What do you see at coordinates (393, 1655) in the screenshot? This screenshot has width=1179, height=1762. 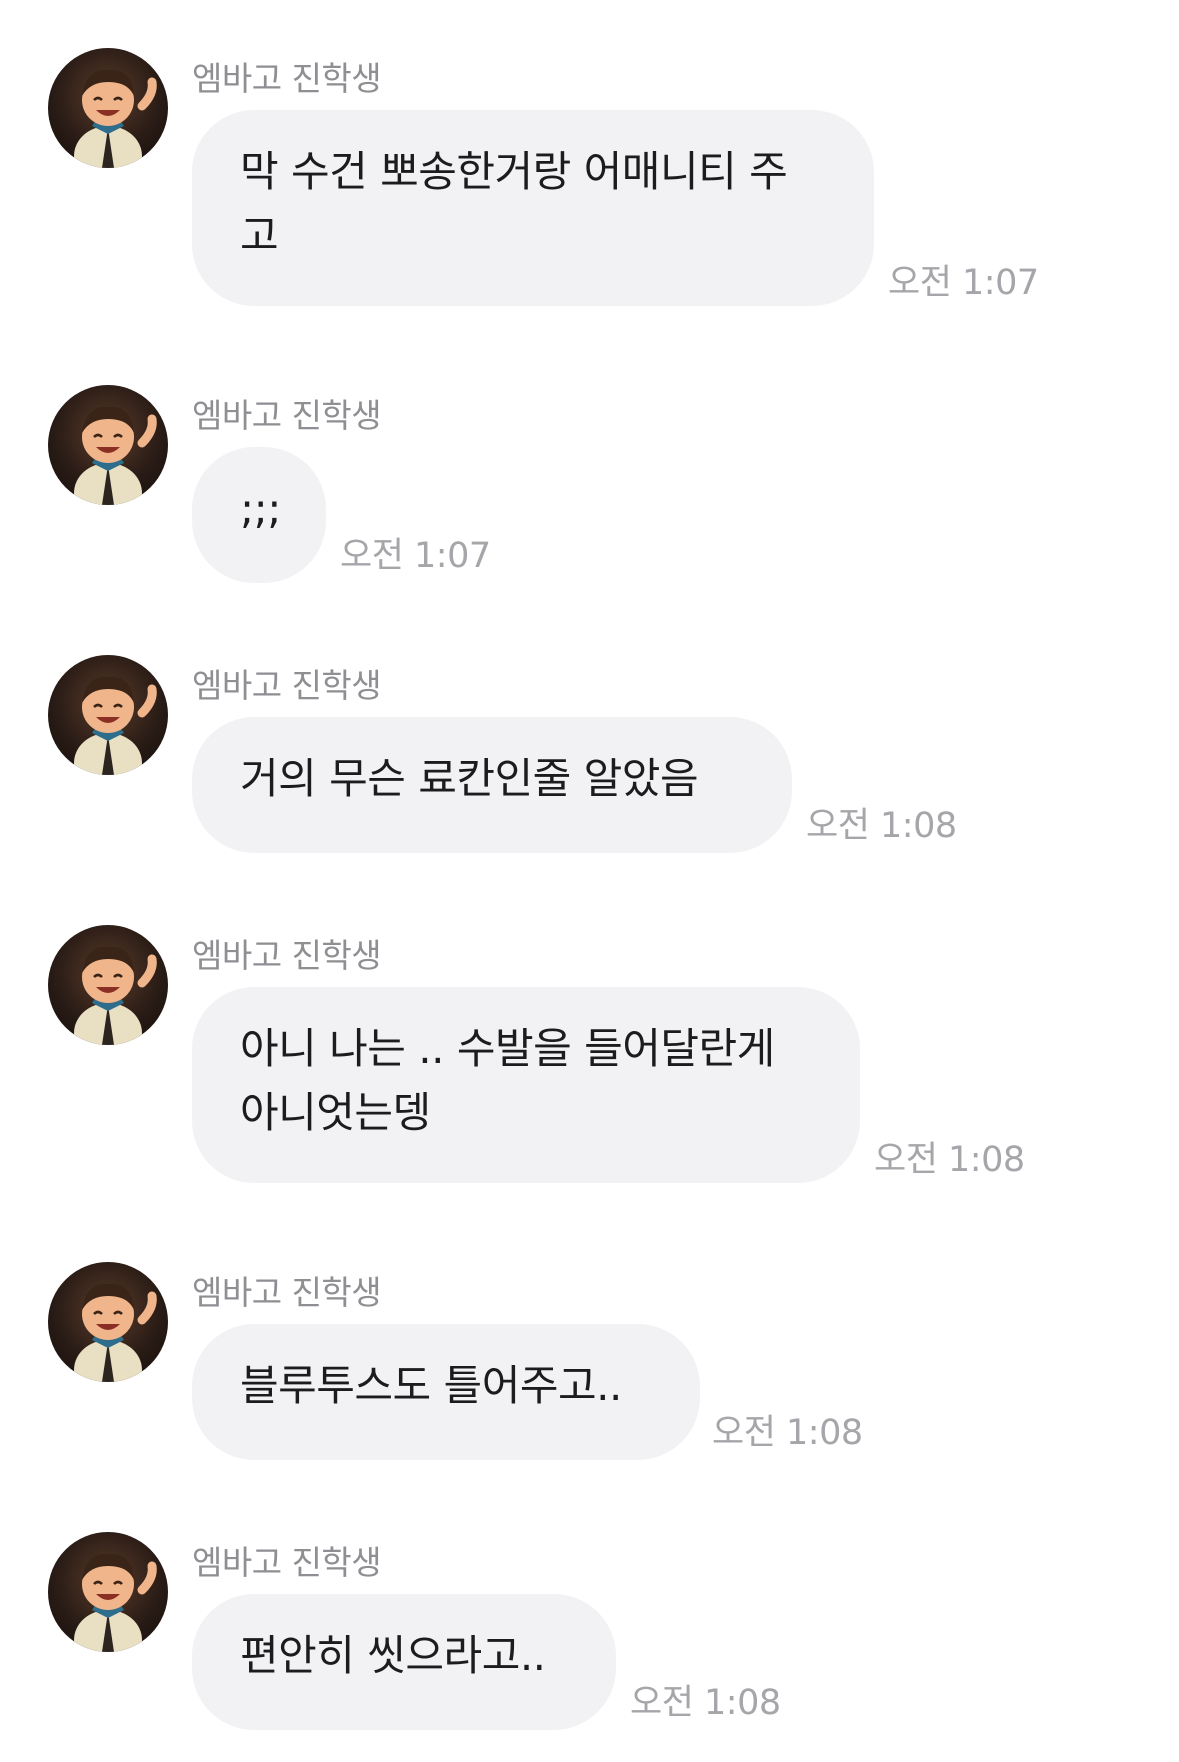 I see `message-text-line: 편안히 씻으라고..` at bounding box center [393, 1655].